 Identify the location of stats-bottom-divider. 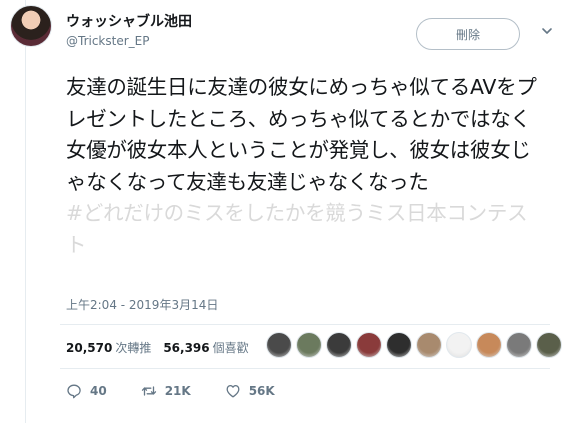
(305, 368).